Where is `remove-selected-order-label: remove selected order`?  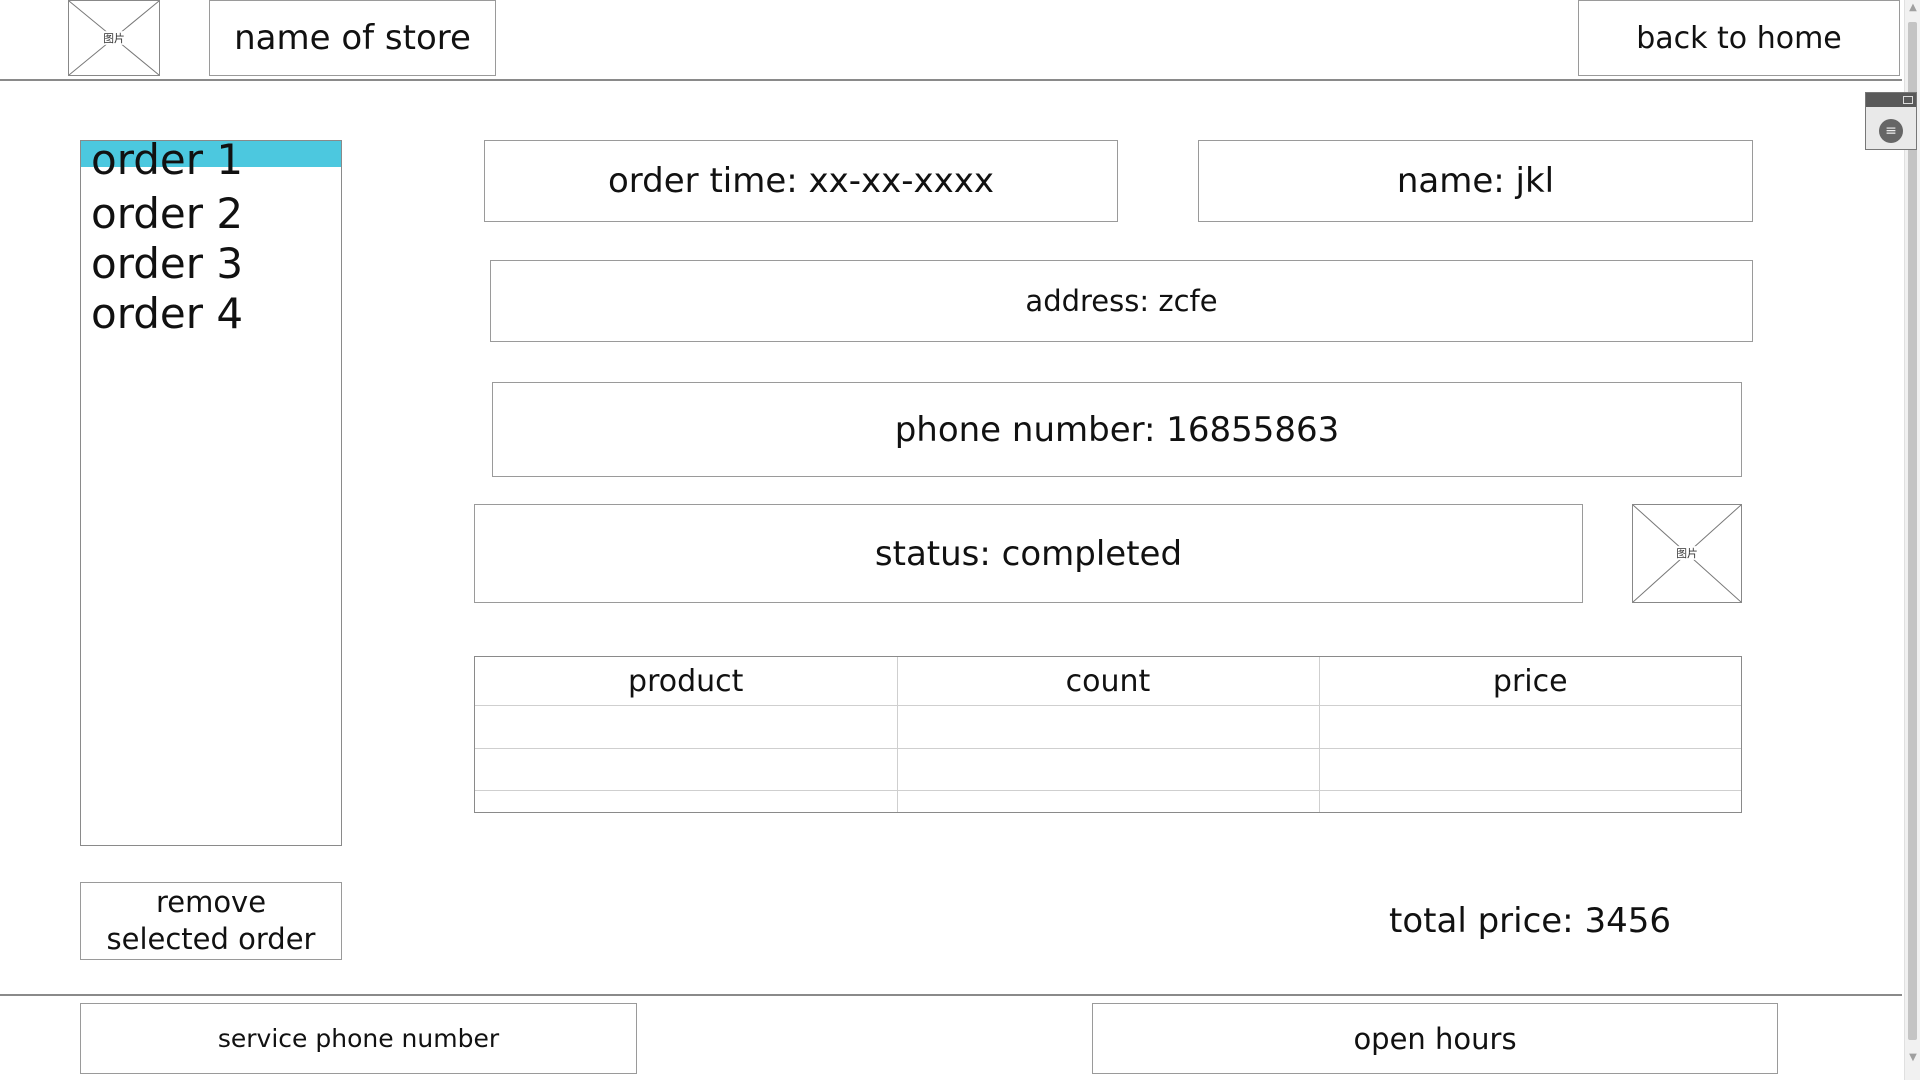 remove-selected-order-label: remove selected order is located at coordinates (211, 920).